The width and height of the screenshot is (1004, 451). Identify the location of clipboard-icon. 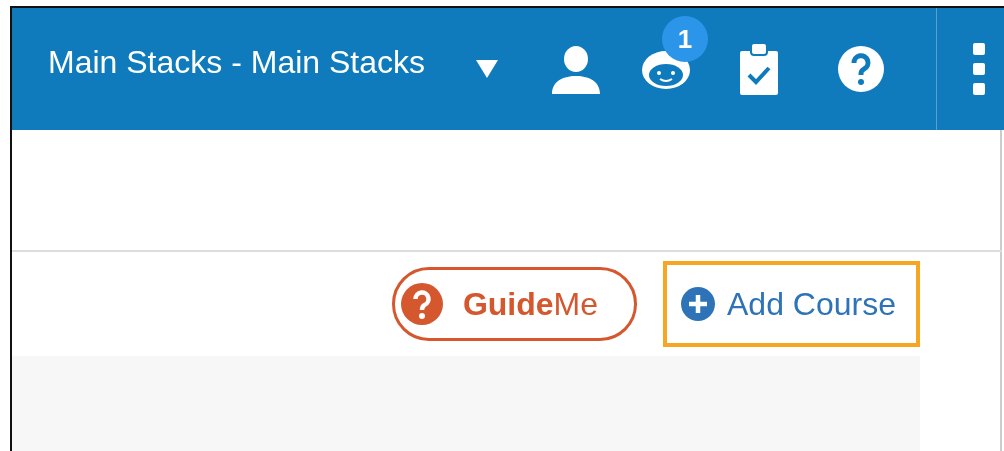
(759, 69).